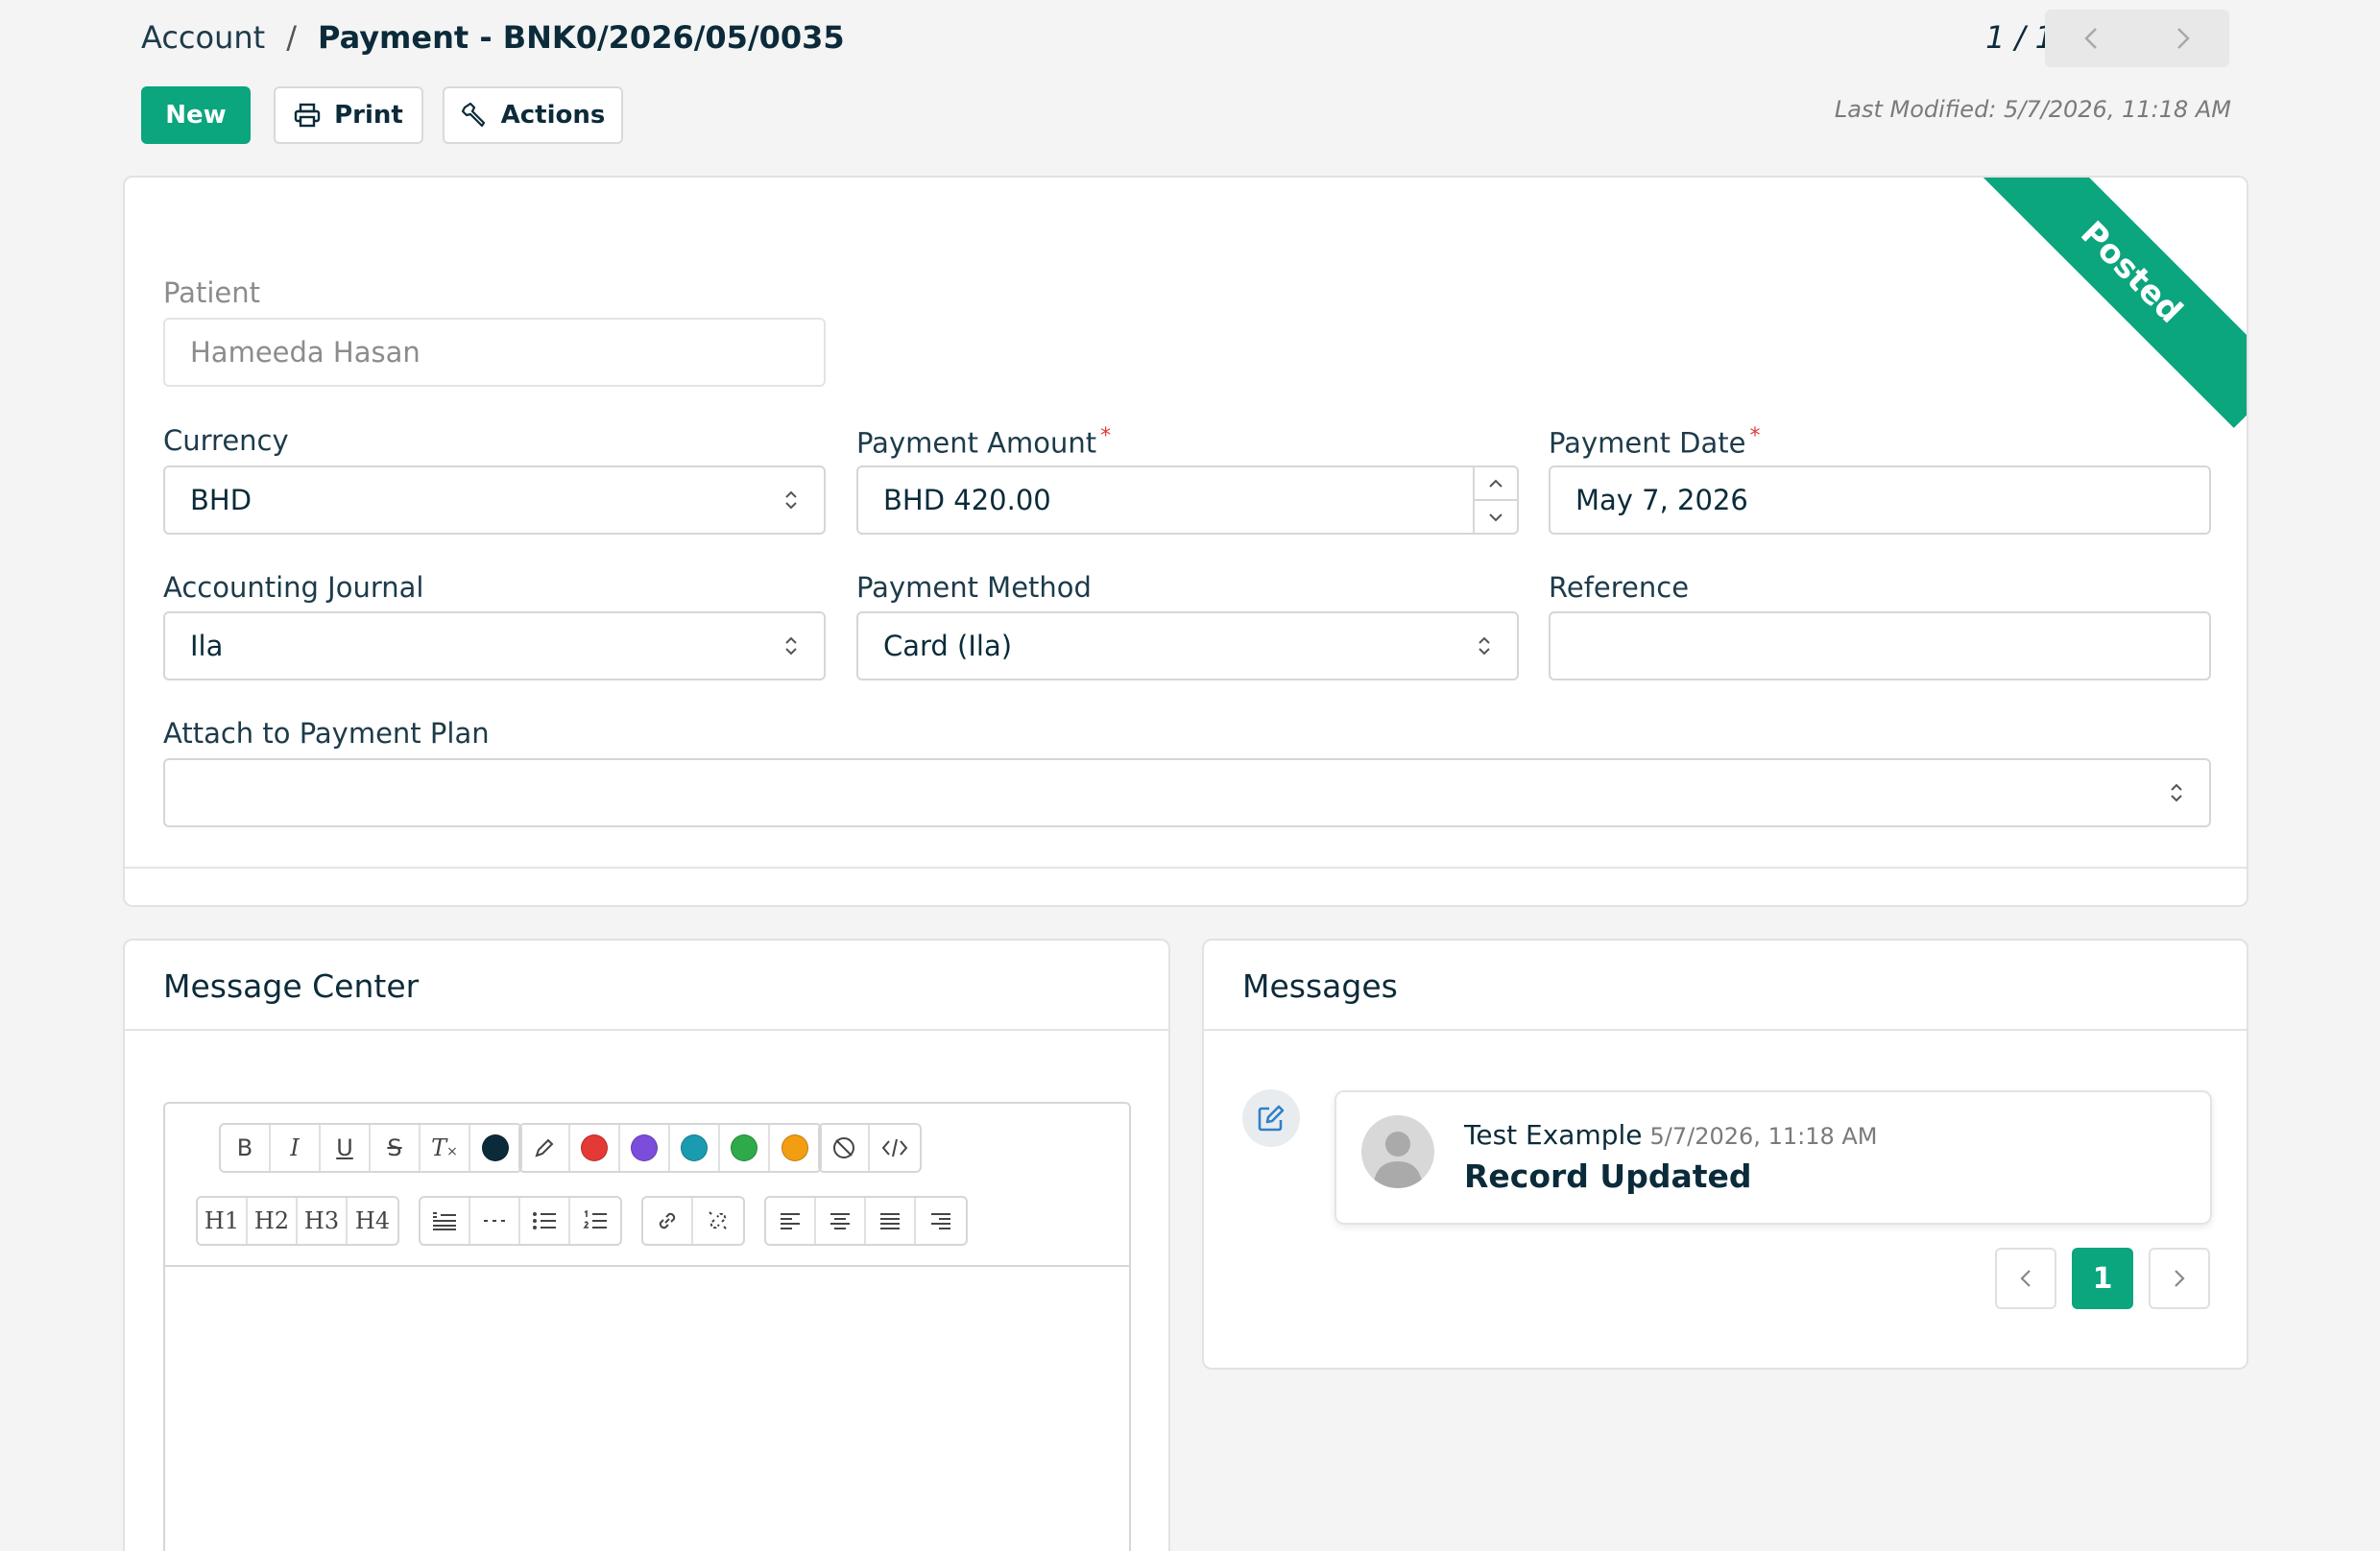  Describe the element at coordinates (1608, 1176) in the screenshot. I see `message-body: Record Updated` at that location.